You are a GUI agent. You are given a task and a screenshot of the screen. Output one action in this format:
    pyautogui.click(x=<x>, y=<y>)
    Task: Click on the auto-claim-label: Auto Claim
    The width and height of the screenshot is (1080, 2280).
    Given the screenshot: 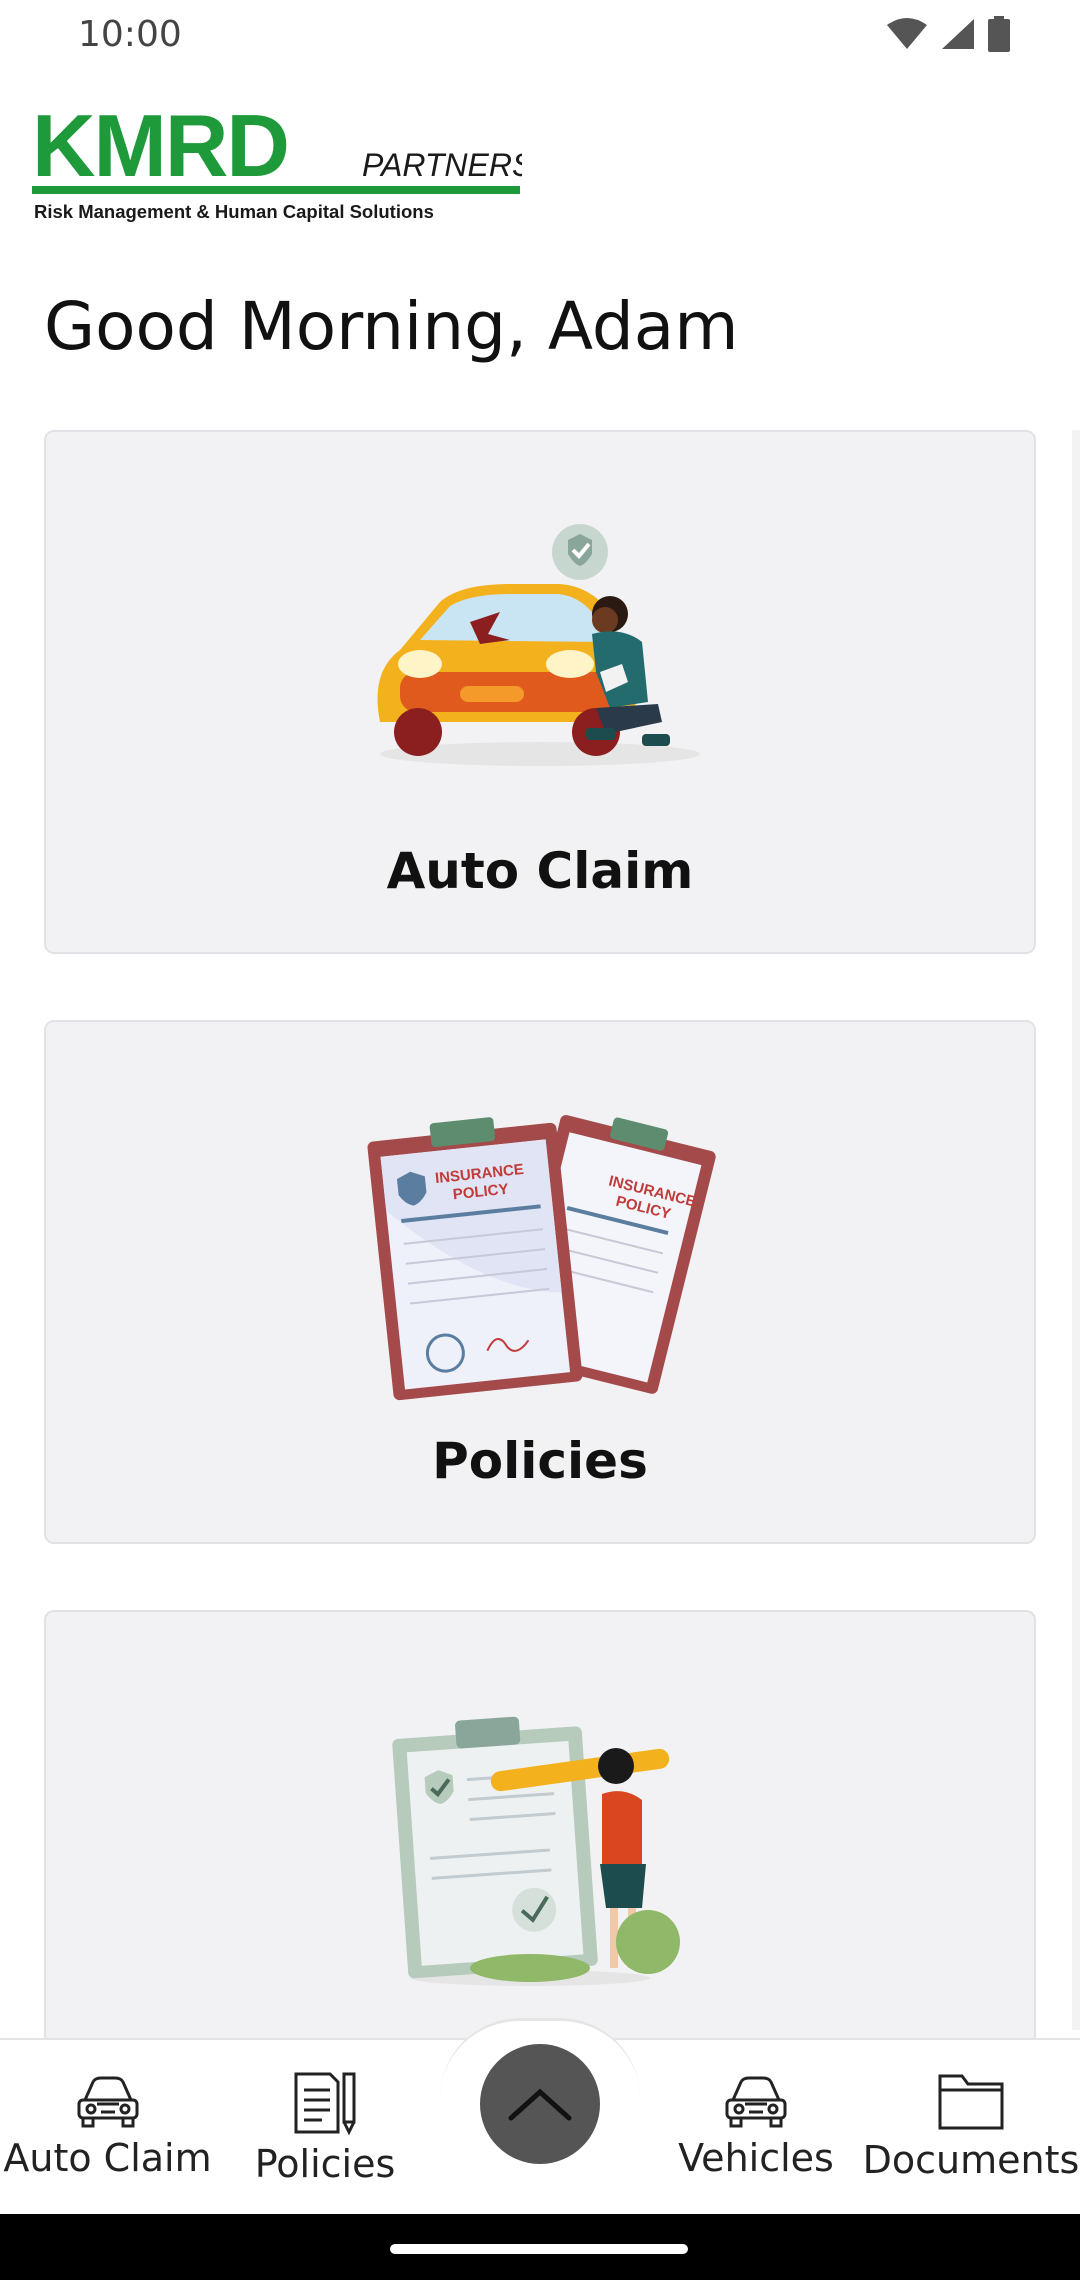 What is the action you would take?
    pyautogui.click(x=540, y=871)
    